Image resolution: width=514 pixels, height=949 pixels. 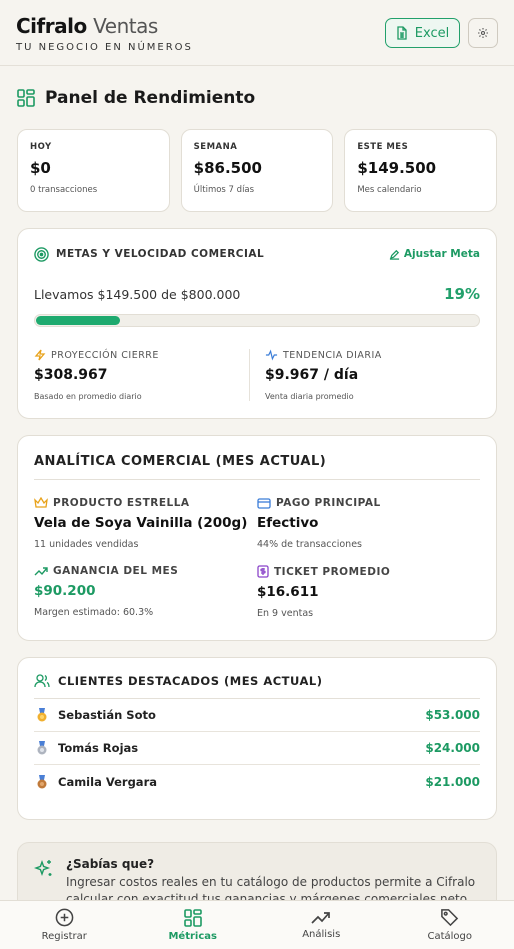 I want to click on trending-up-icon, so click(x=321, y=917).